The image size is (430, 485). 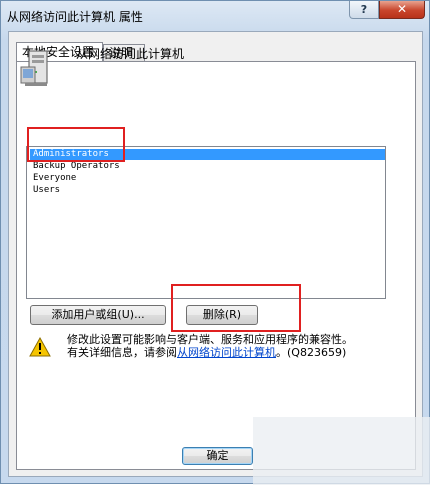 I want to click on help-link: 从网络访问此计算机, so click(x=226, y=352).